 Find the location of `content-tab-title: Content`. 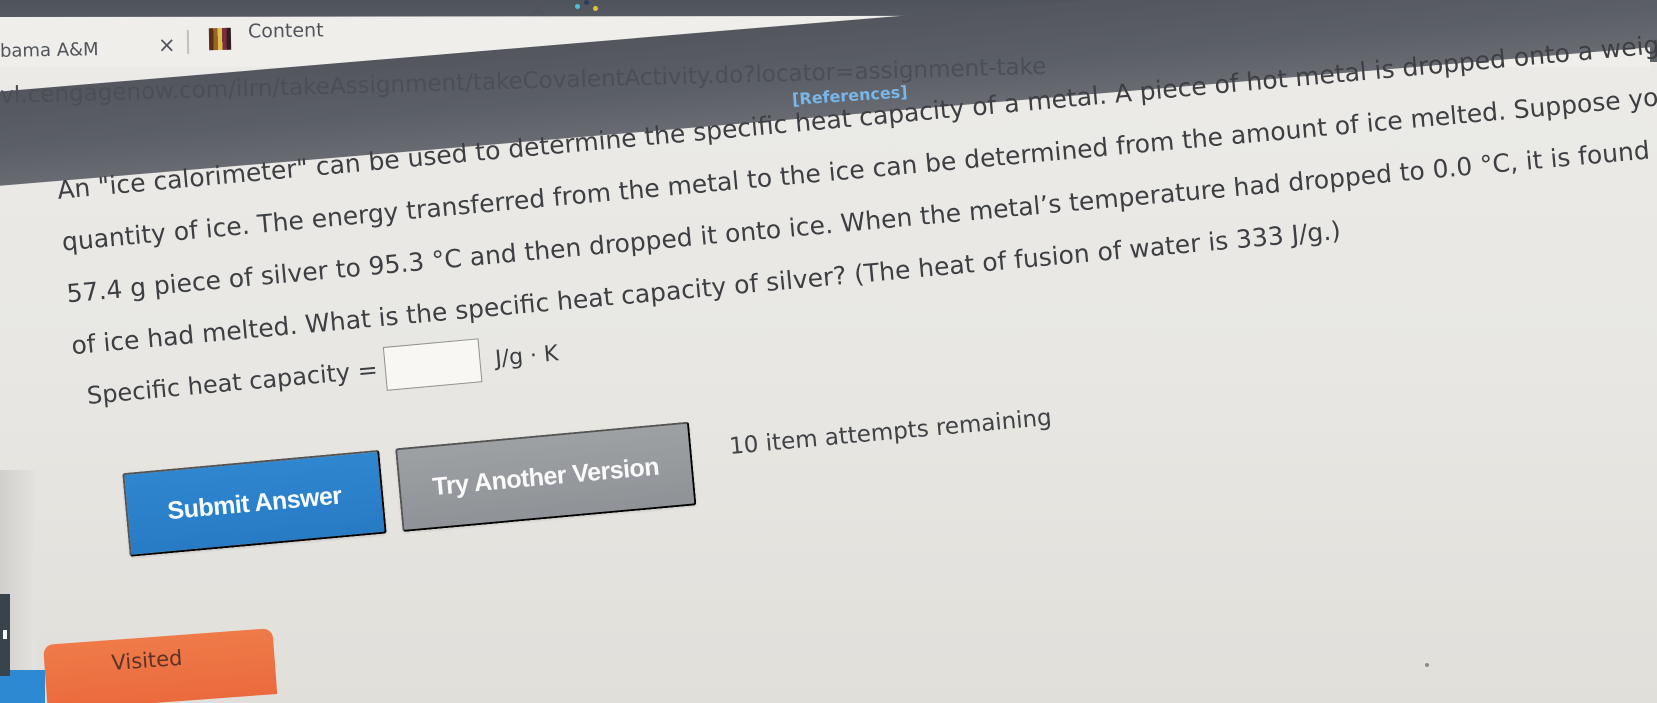

content-tab-title: Content is located at coordinates (286, 30).